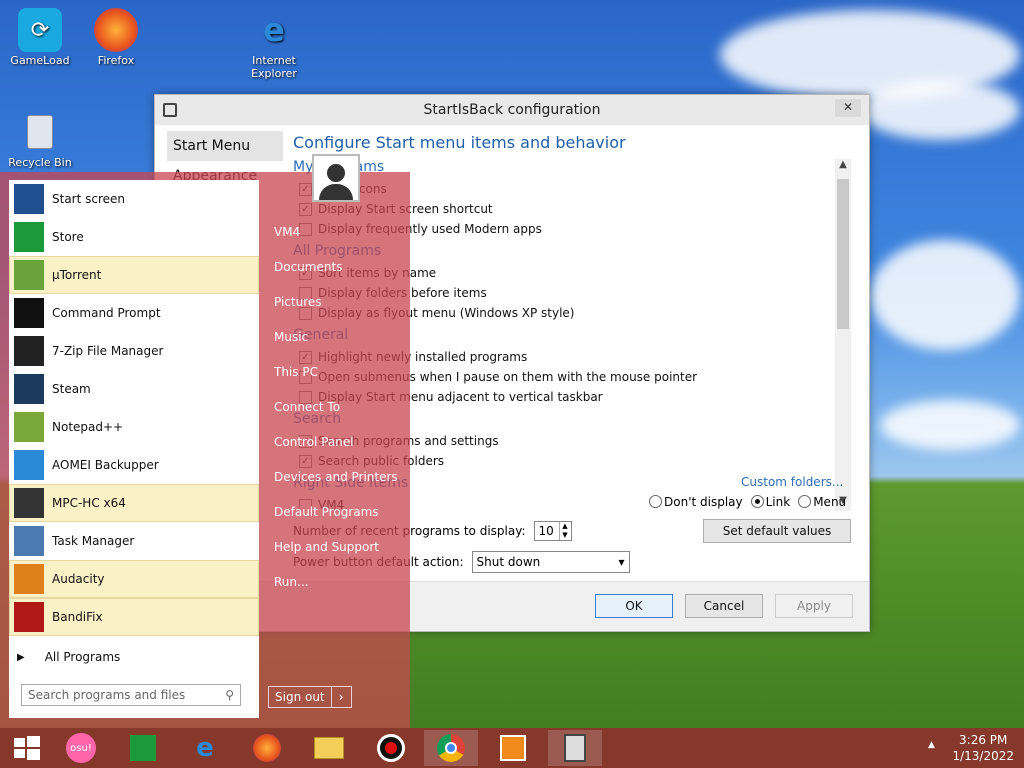  I want to click on cmd-icon, so click(29, 313).